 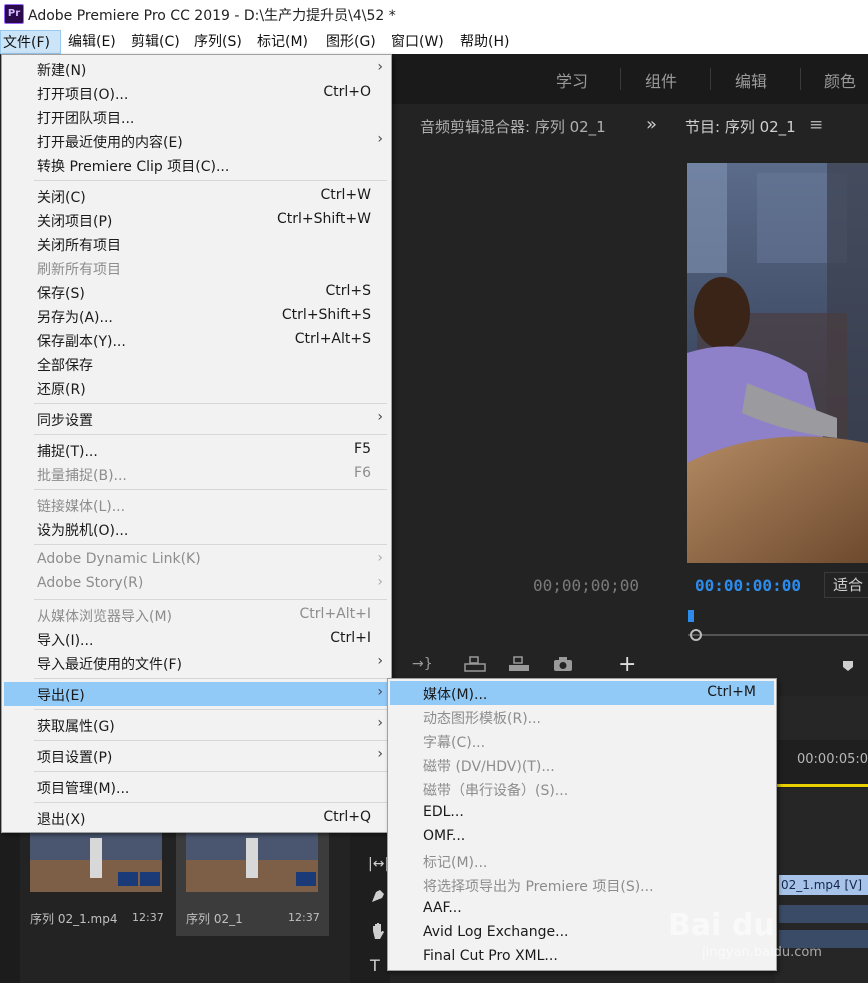 I want to click on menu-item: 关闭项目(P) Ctrl+Shift+W, so click(x=196, y=220).